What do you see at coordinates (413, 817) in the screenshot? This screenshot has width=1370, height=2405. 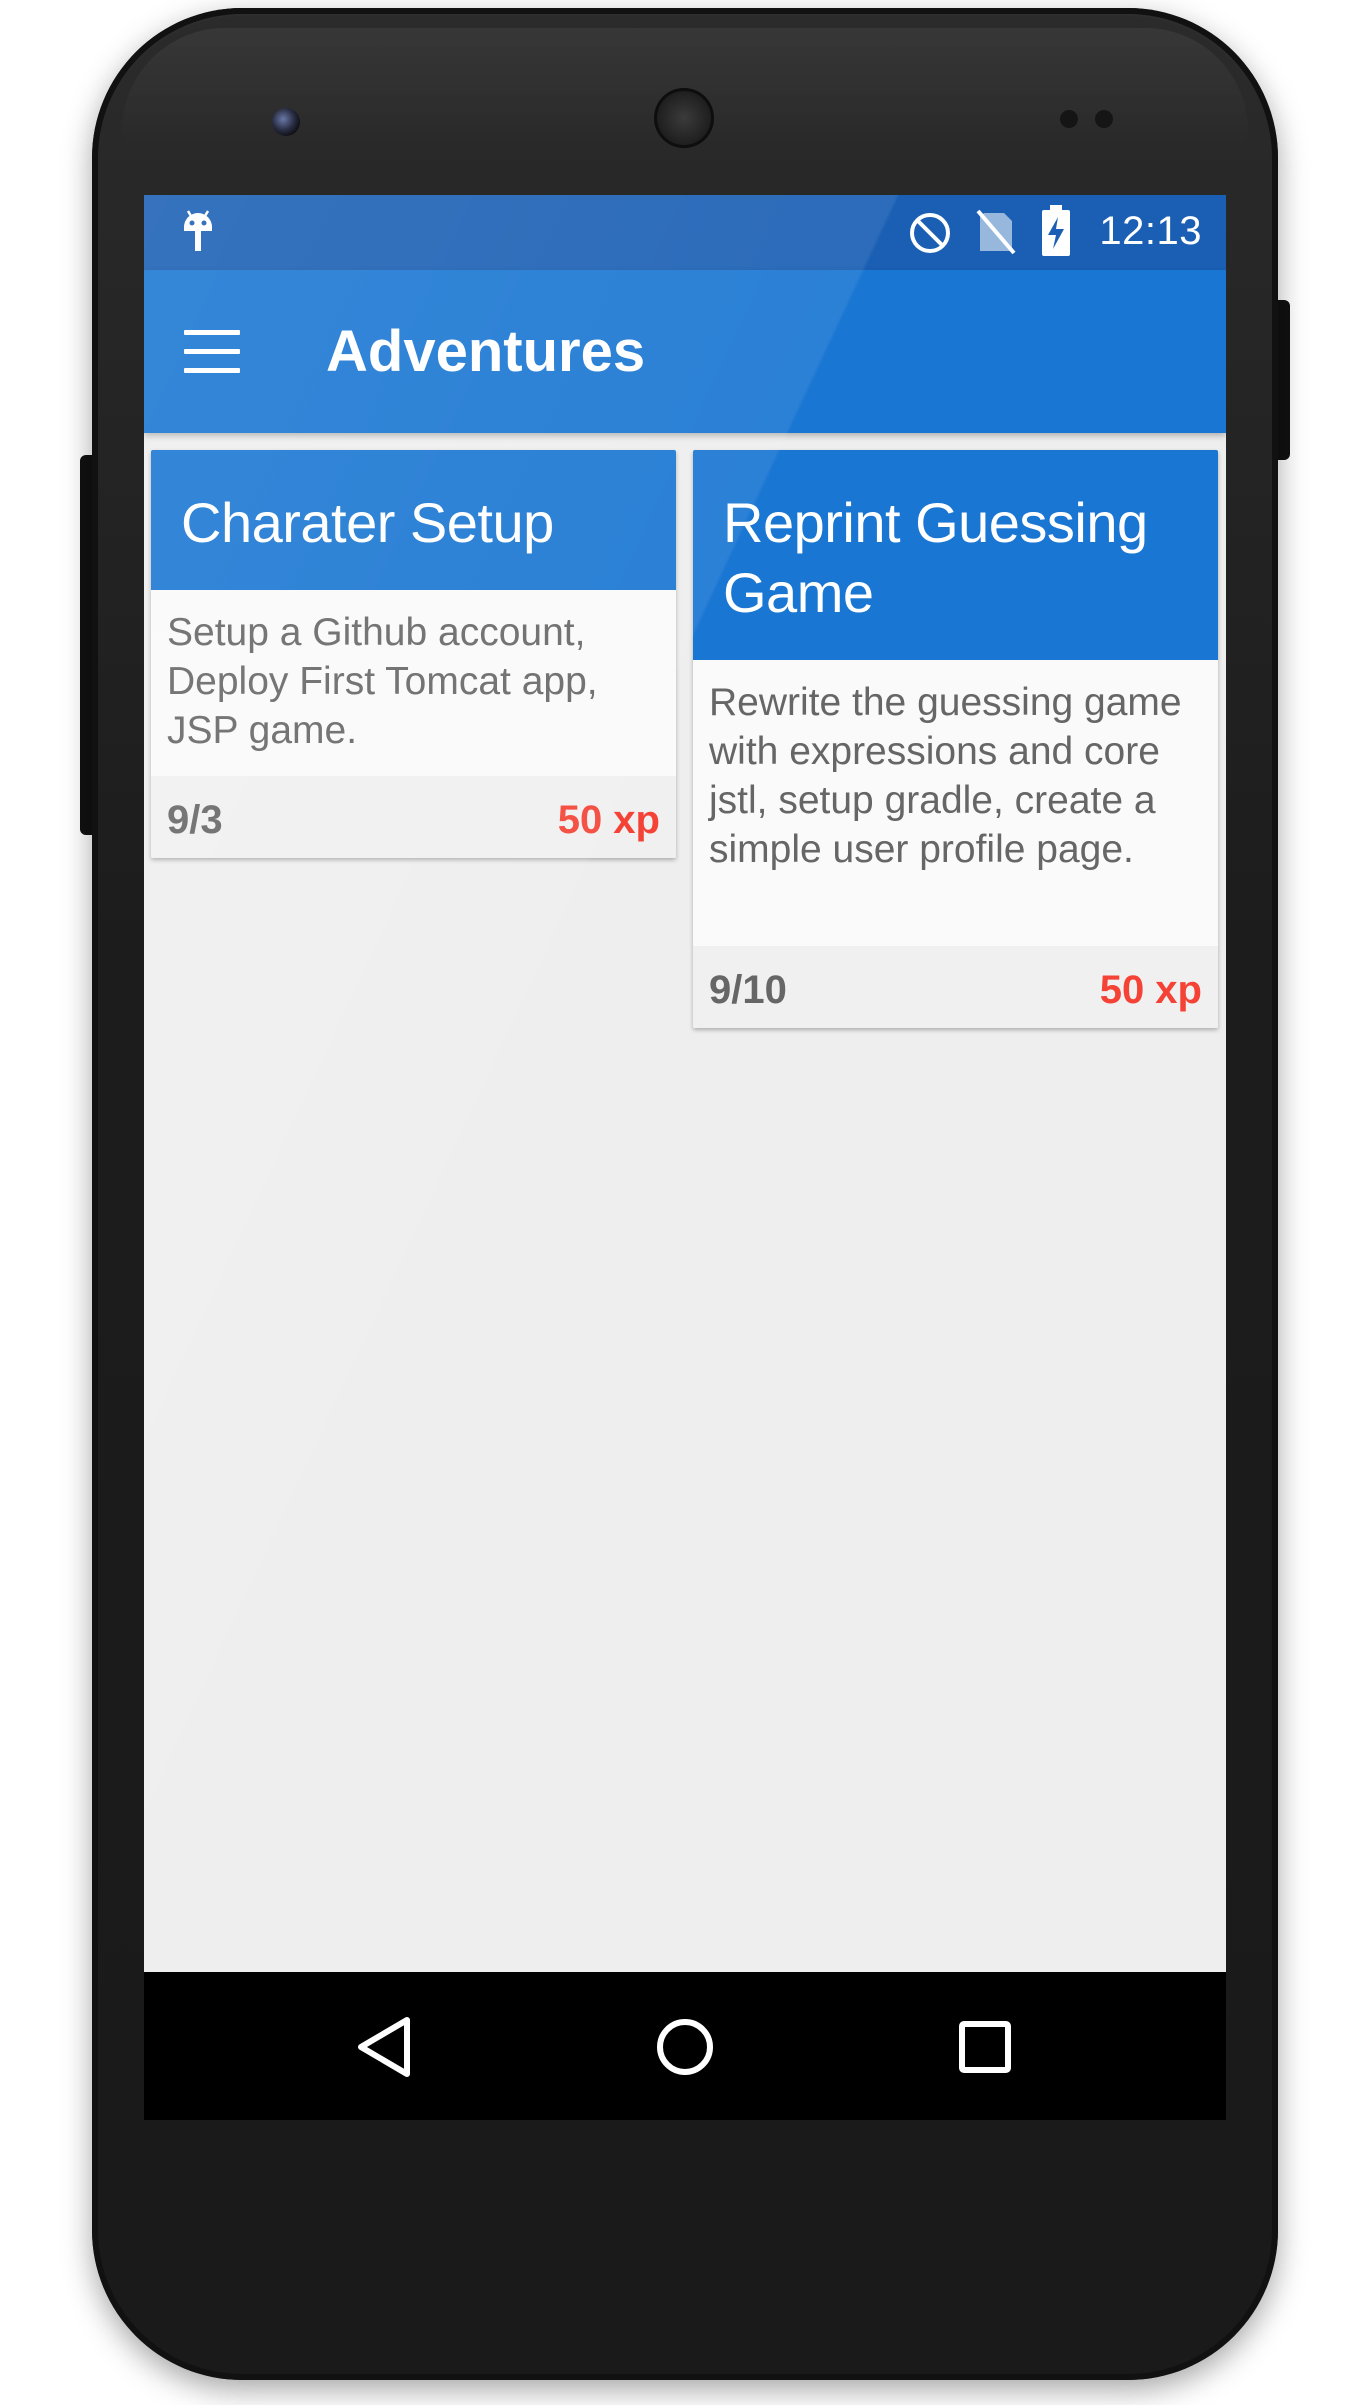 I see `card-footer: 9/3 50 xp` at bounding box center [413, 817].